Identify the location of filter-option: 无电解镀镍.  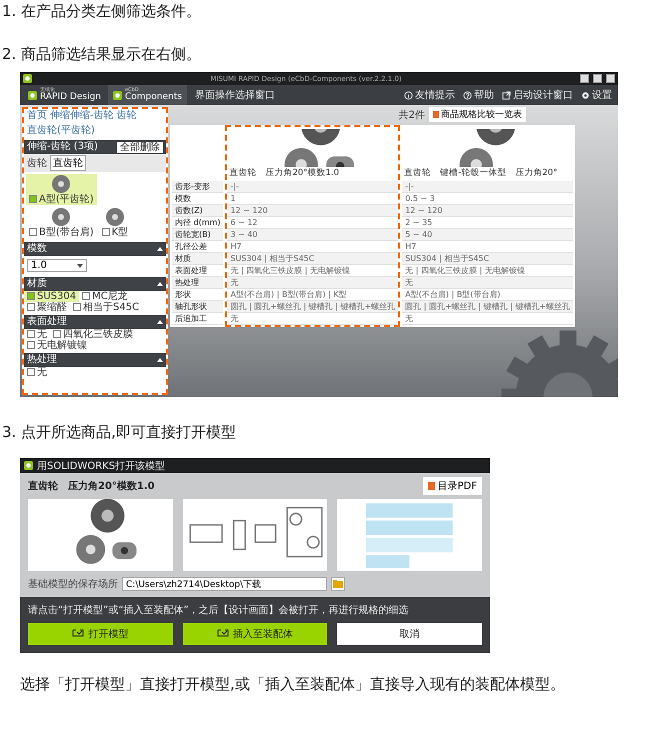
(57, 345).